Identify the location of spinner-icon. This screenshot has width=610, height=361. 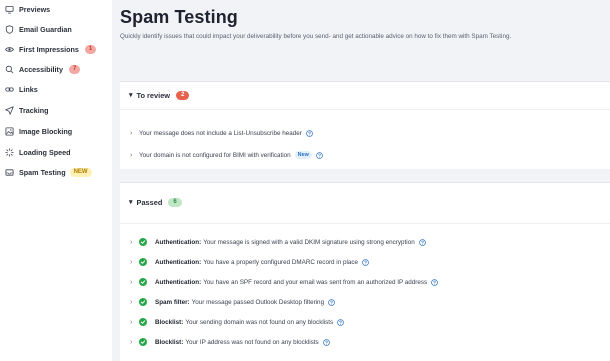
(9, 152).